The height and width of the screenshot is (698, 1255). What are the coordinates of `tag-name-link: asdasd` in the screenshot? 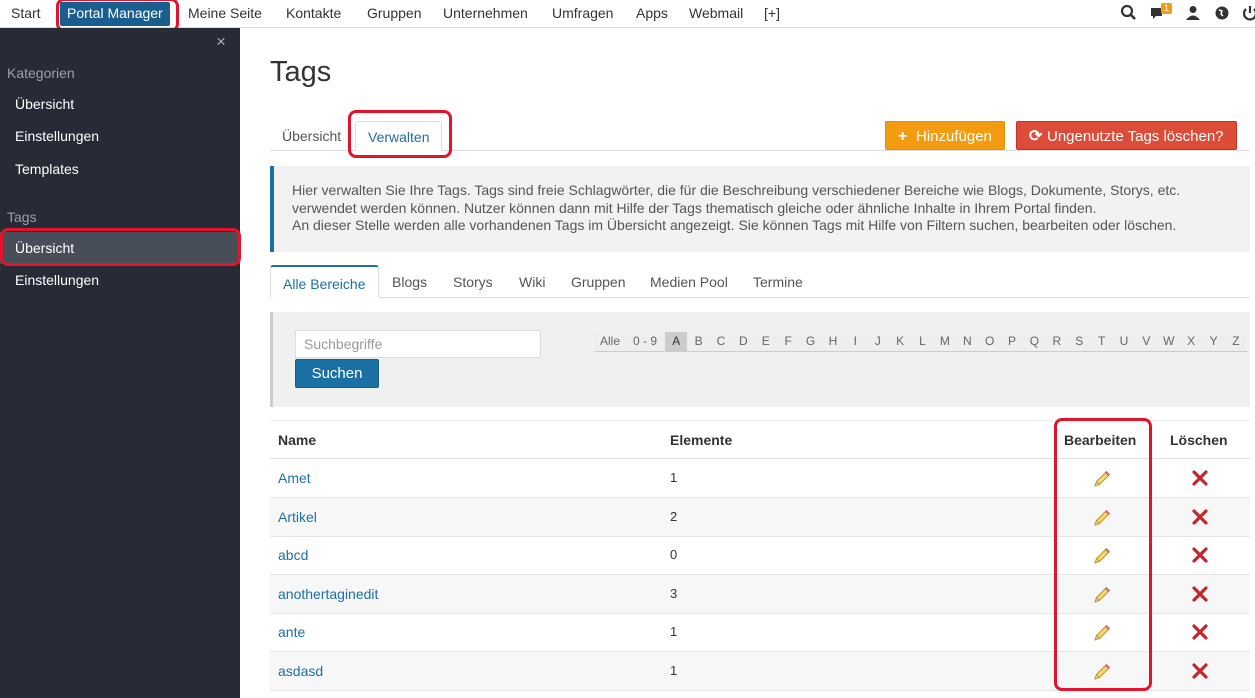 It's located at (300, 671).